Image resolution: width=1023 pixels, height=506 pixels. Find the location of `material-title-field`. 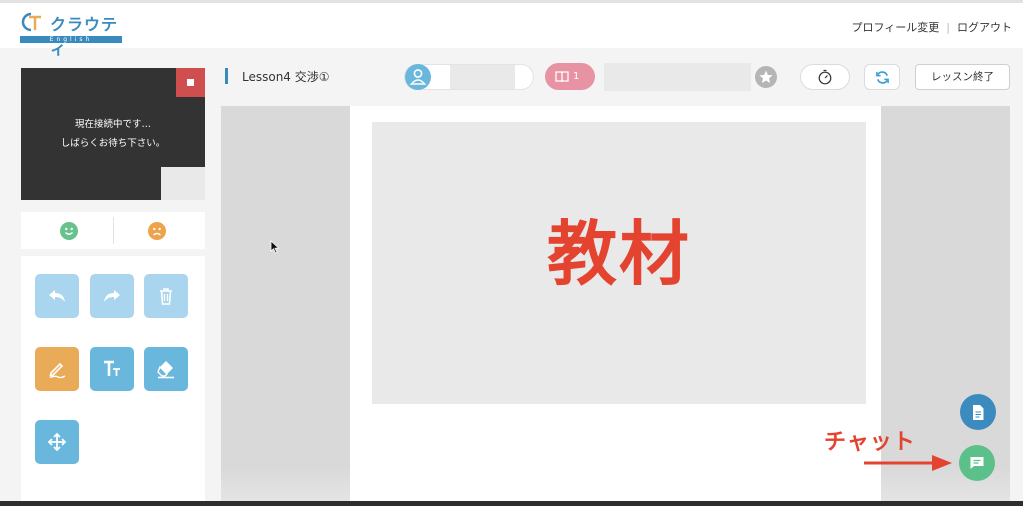

material-title-field is located at coordinates (677, 77).